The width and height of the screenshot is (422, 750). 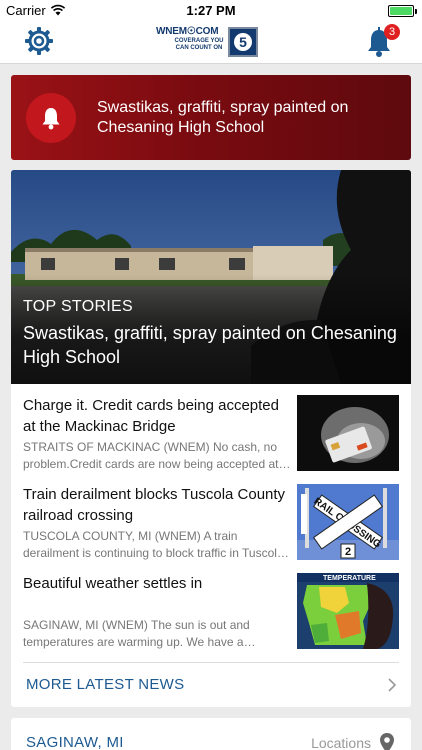 What do you see at coordinates (387, 741) in the screenshot?
I see `location-pin-icon` at bounding box center [387, 741].